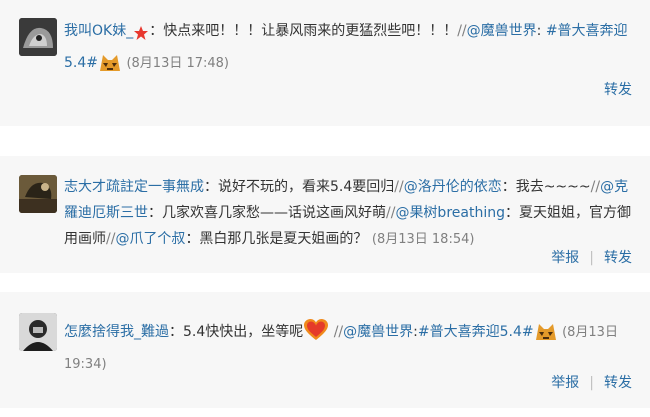 The width and height of the screenshot is (650, 417). What do you see at coordinates (476, 332) in the screenshot?
I see `hashtag-link: #普大喜奔迎5.4#` at bounding box center [476, 332].